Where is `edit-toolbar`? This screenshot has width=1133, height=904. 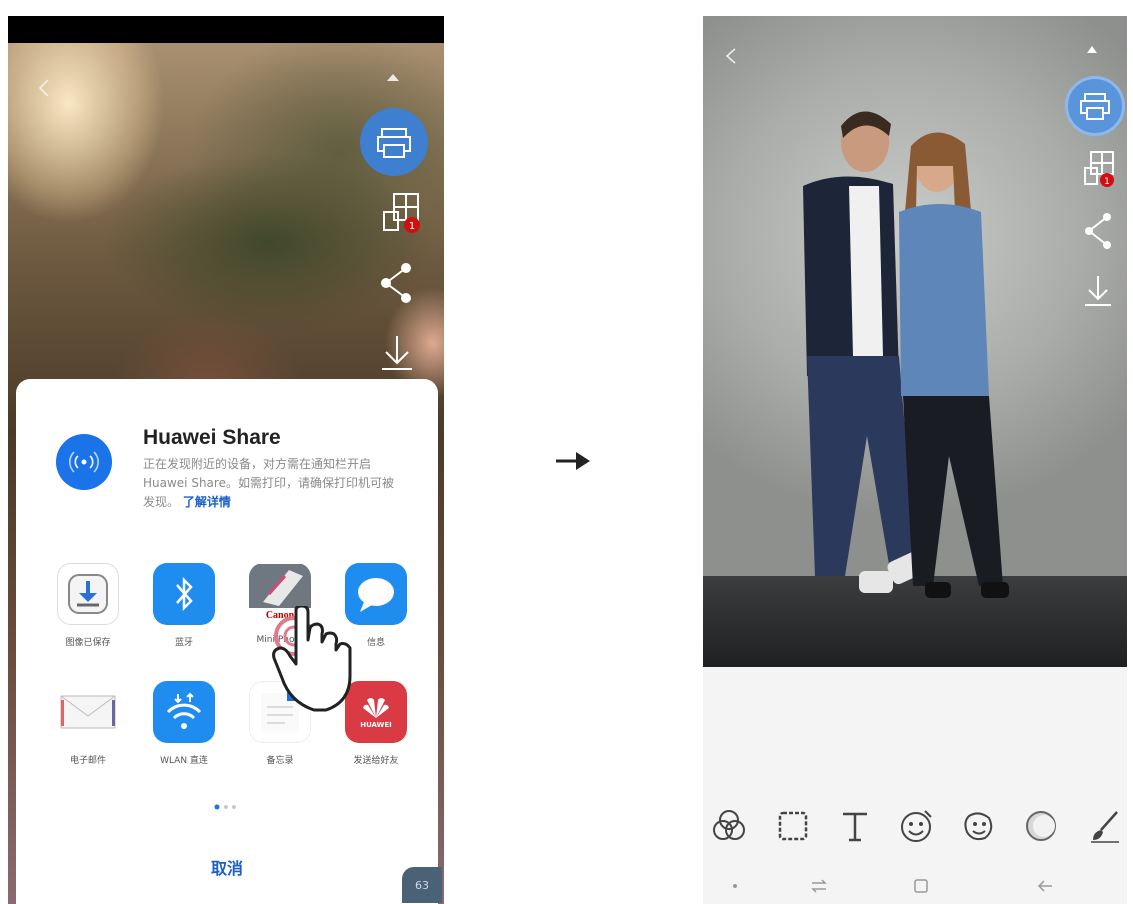
edit-toolbar is located at coordinates (915, 827).